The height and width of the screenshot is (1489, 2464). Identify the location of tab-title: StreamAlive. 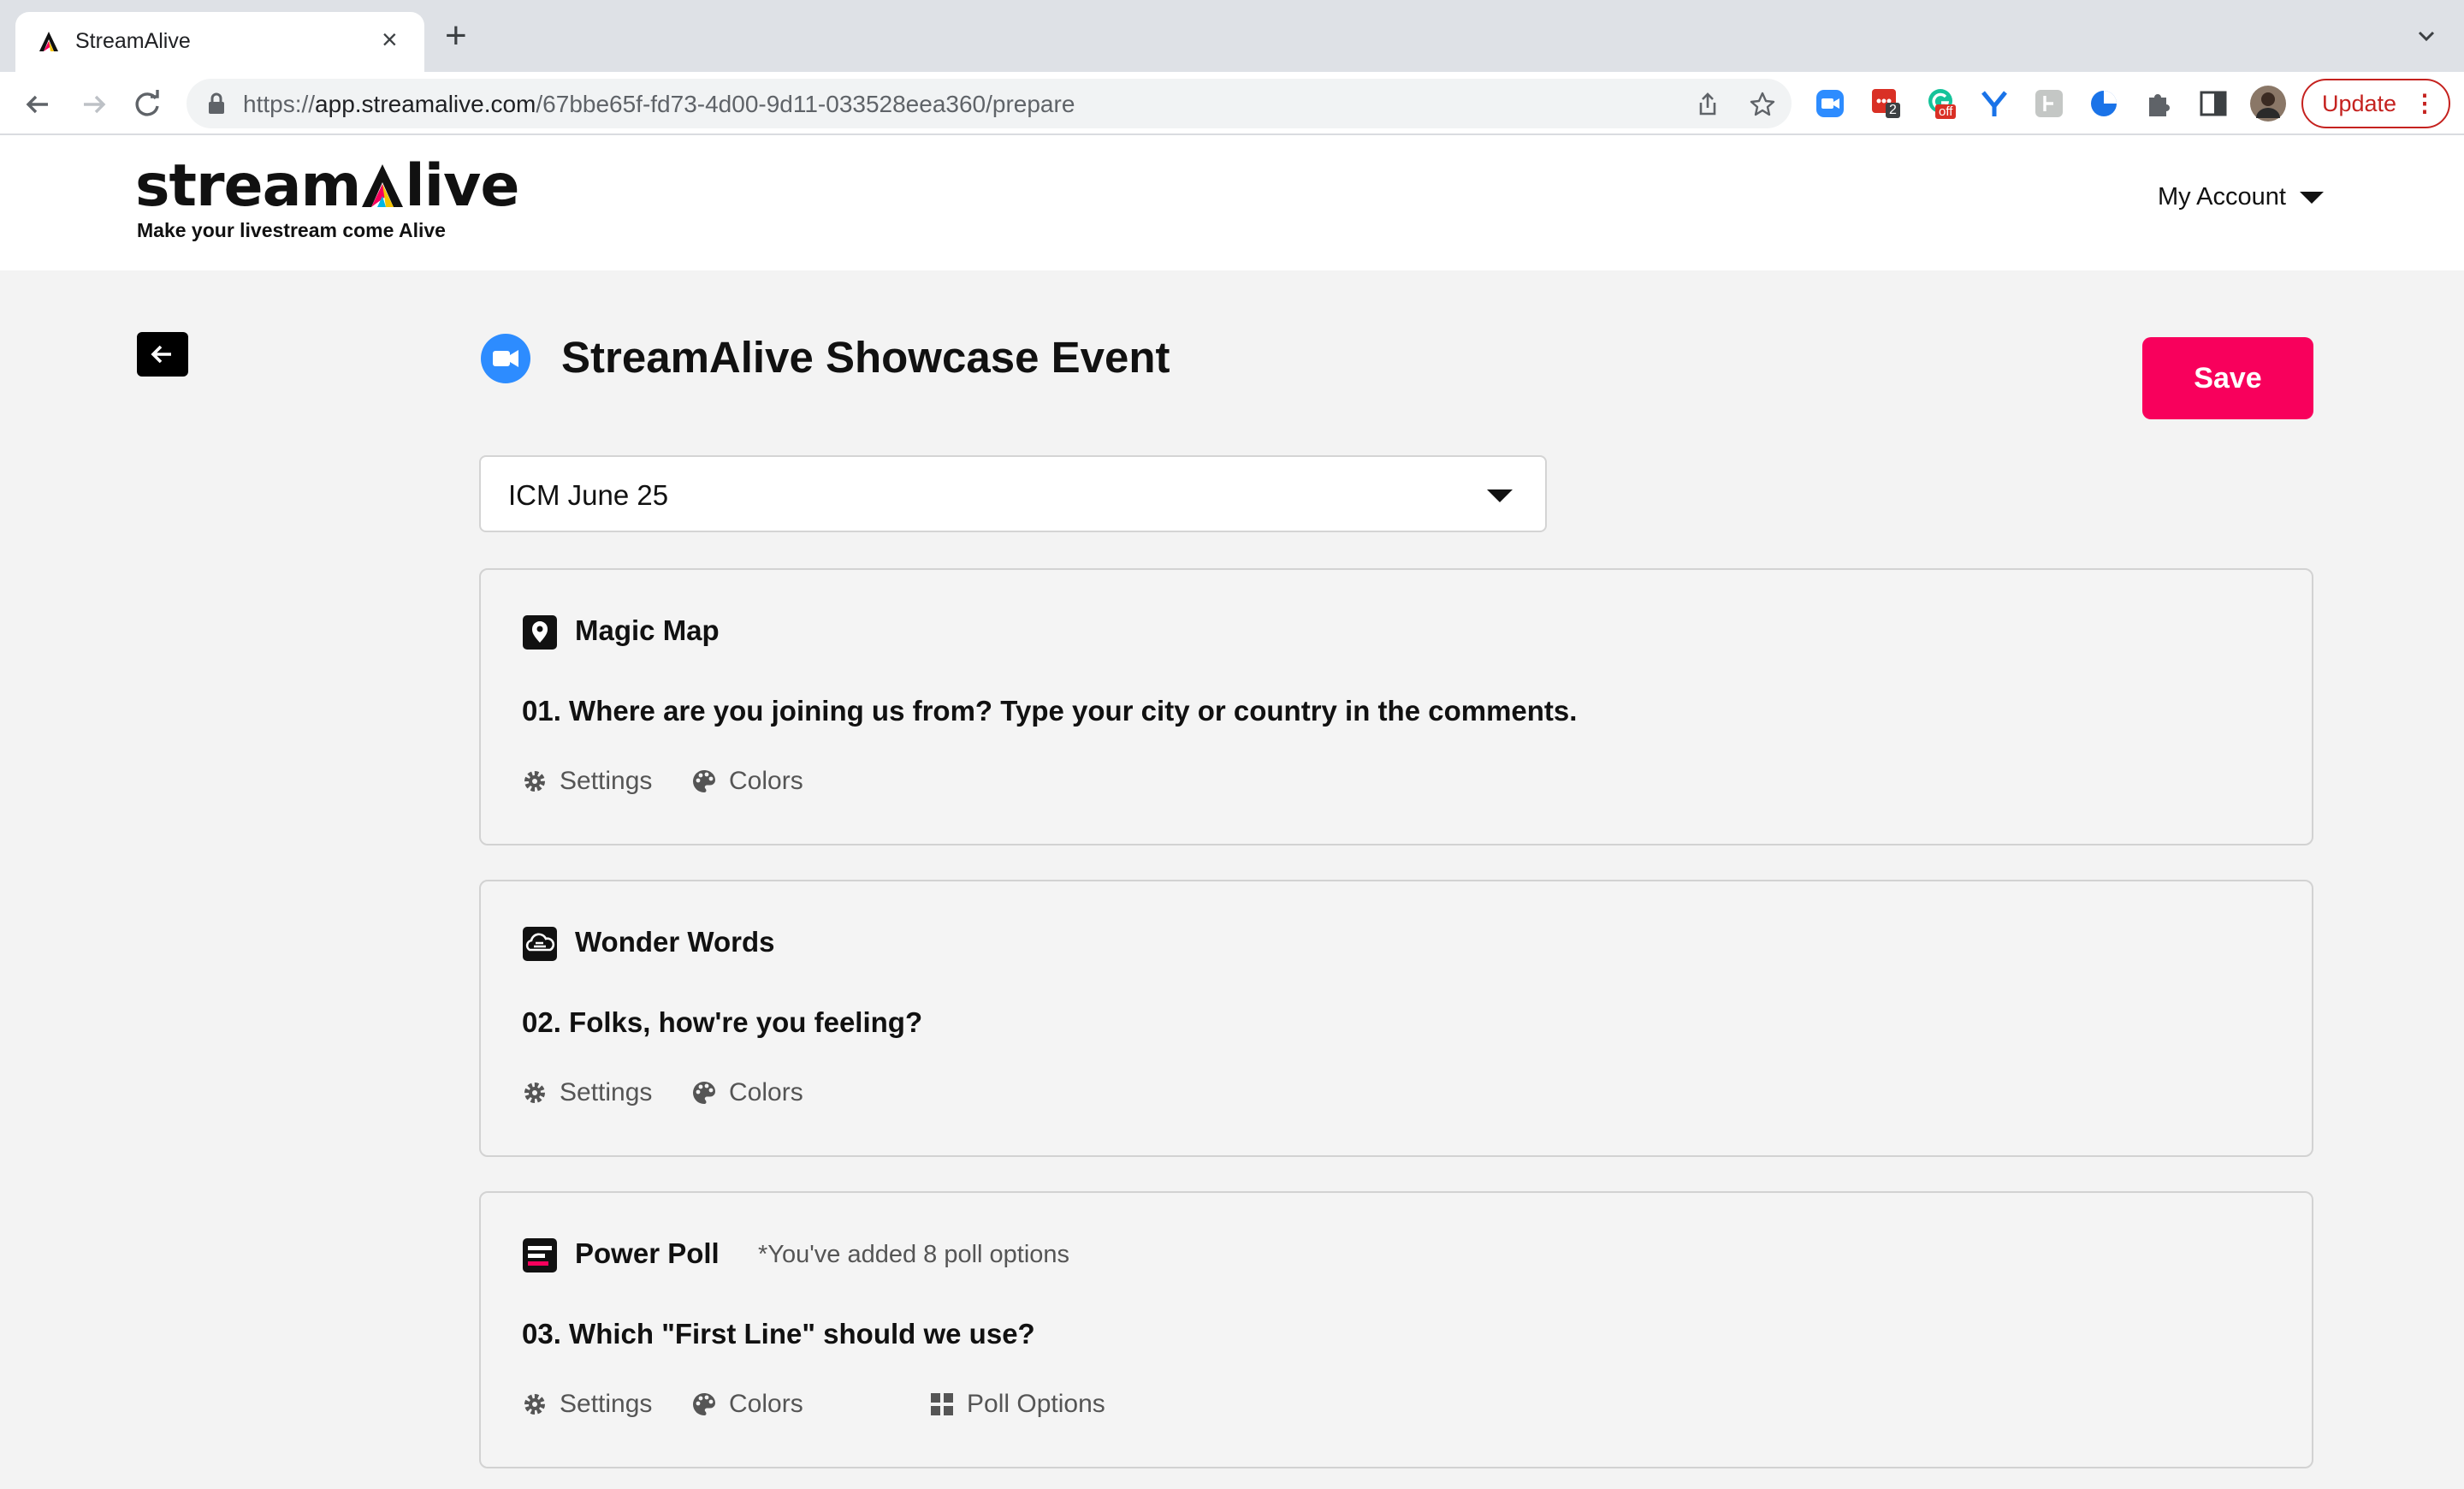
(133, 41).